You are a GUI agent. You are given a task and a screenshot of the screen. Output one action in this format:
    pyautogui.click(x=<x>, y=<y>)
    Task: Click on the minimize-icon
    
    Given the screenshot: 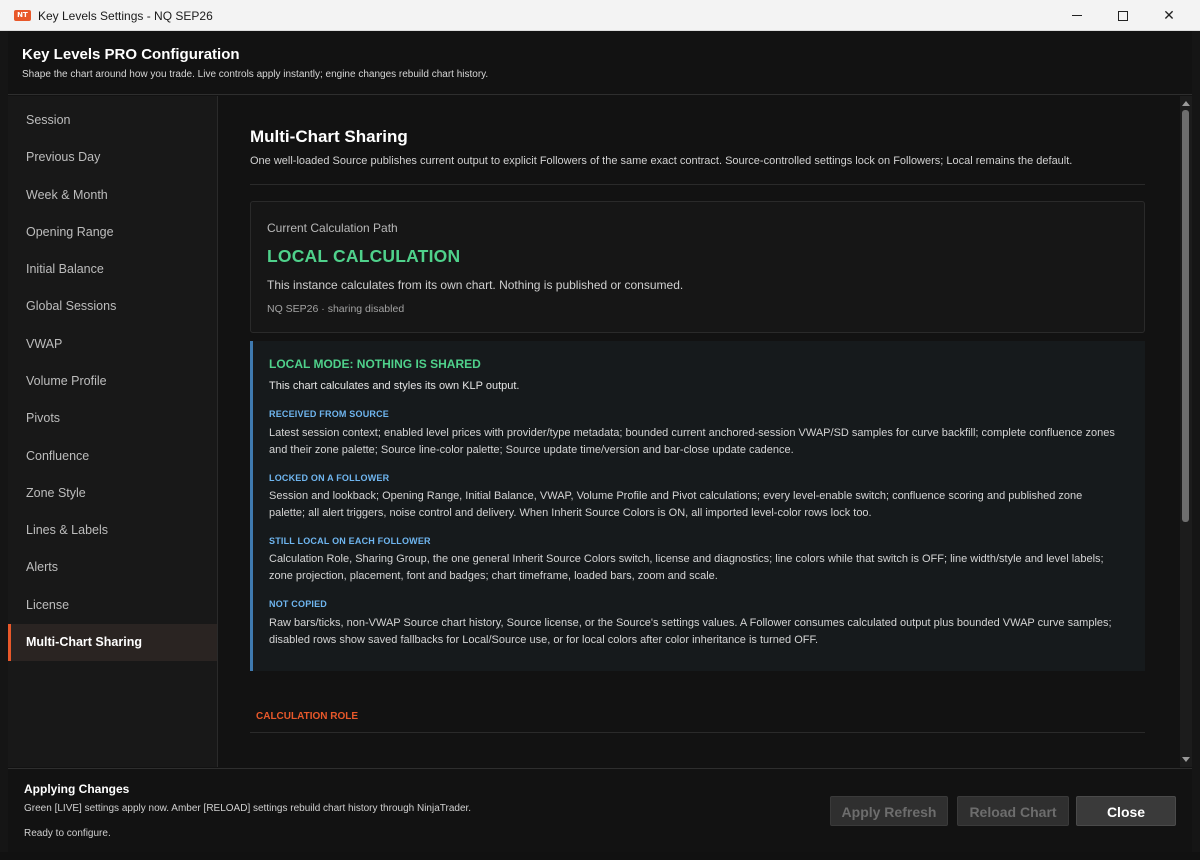 What is the action you would take?
    pyautogui.click(x=1077, y=15)
    